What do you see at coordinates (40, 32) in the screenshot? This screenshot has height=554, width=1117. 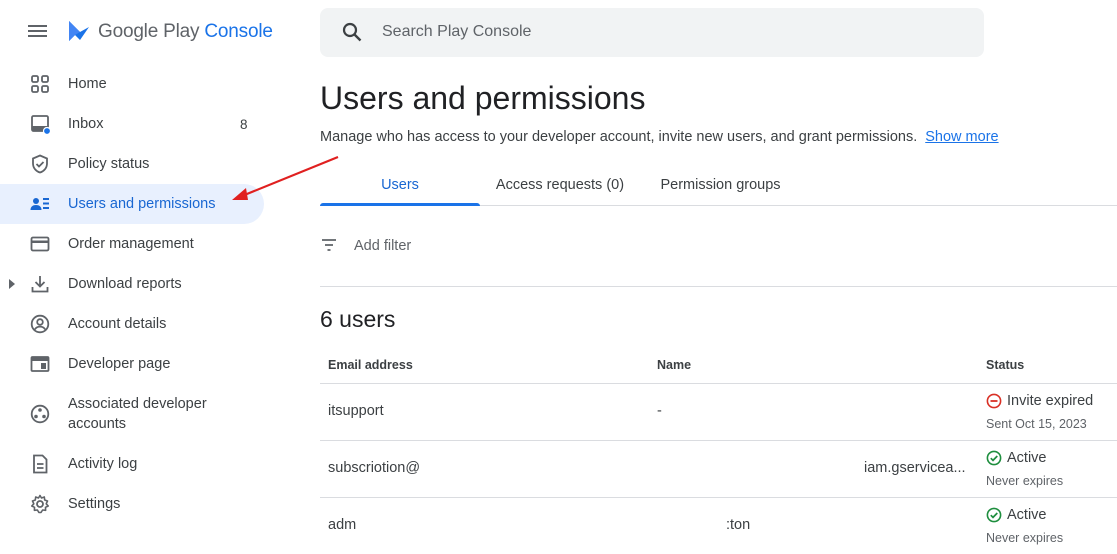 I see `hamburger-menu-icon` at bounding box center [40, 32].